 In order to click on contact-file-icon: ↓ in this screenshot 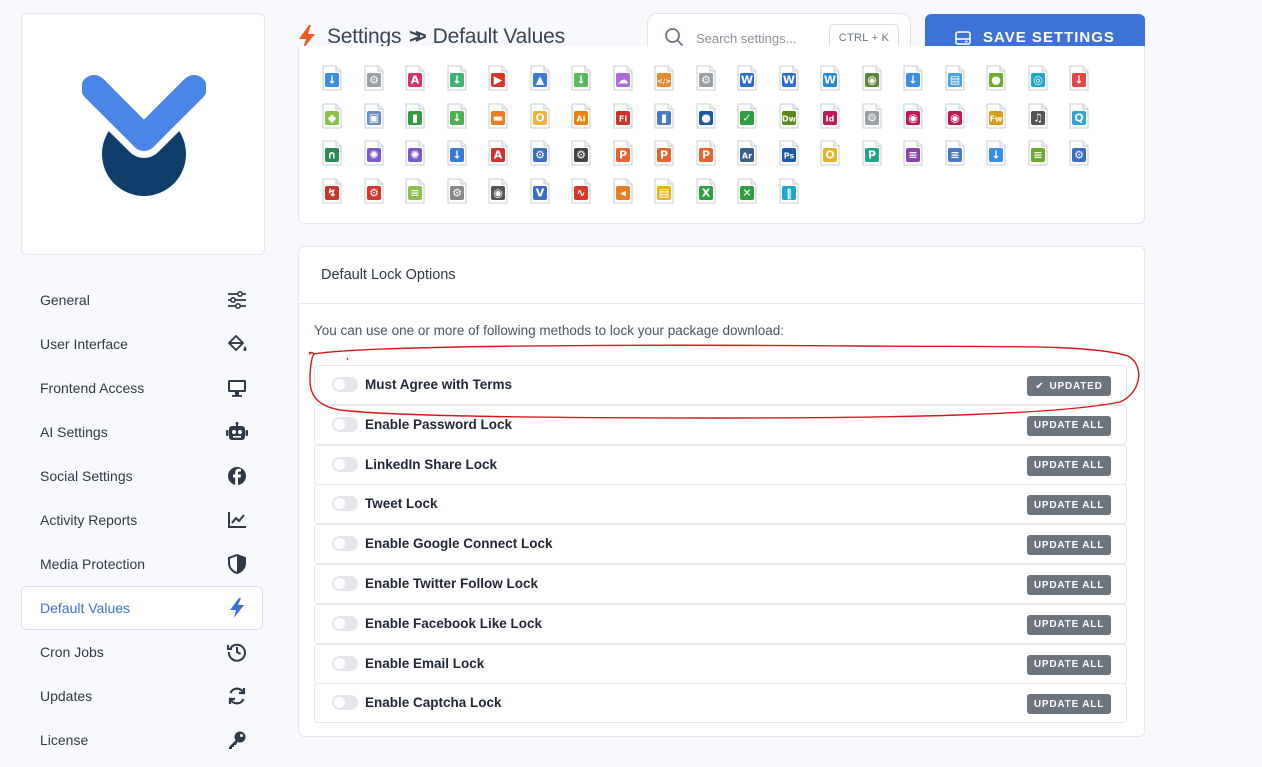, I will do `click(996, 153)`.